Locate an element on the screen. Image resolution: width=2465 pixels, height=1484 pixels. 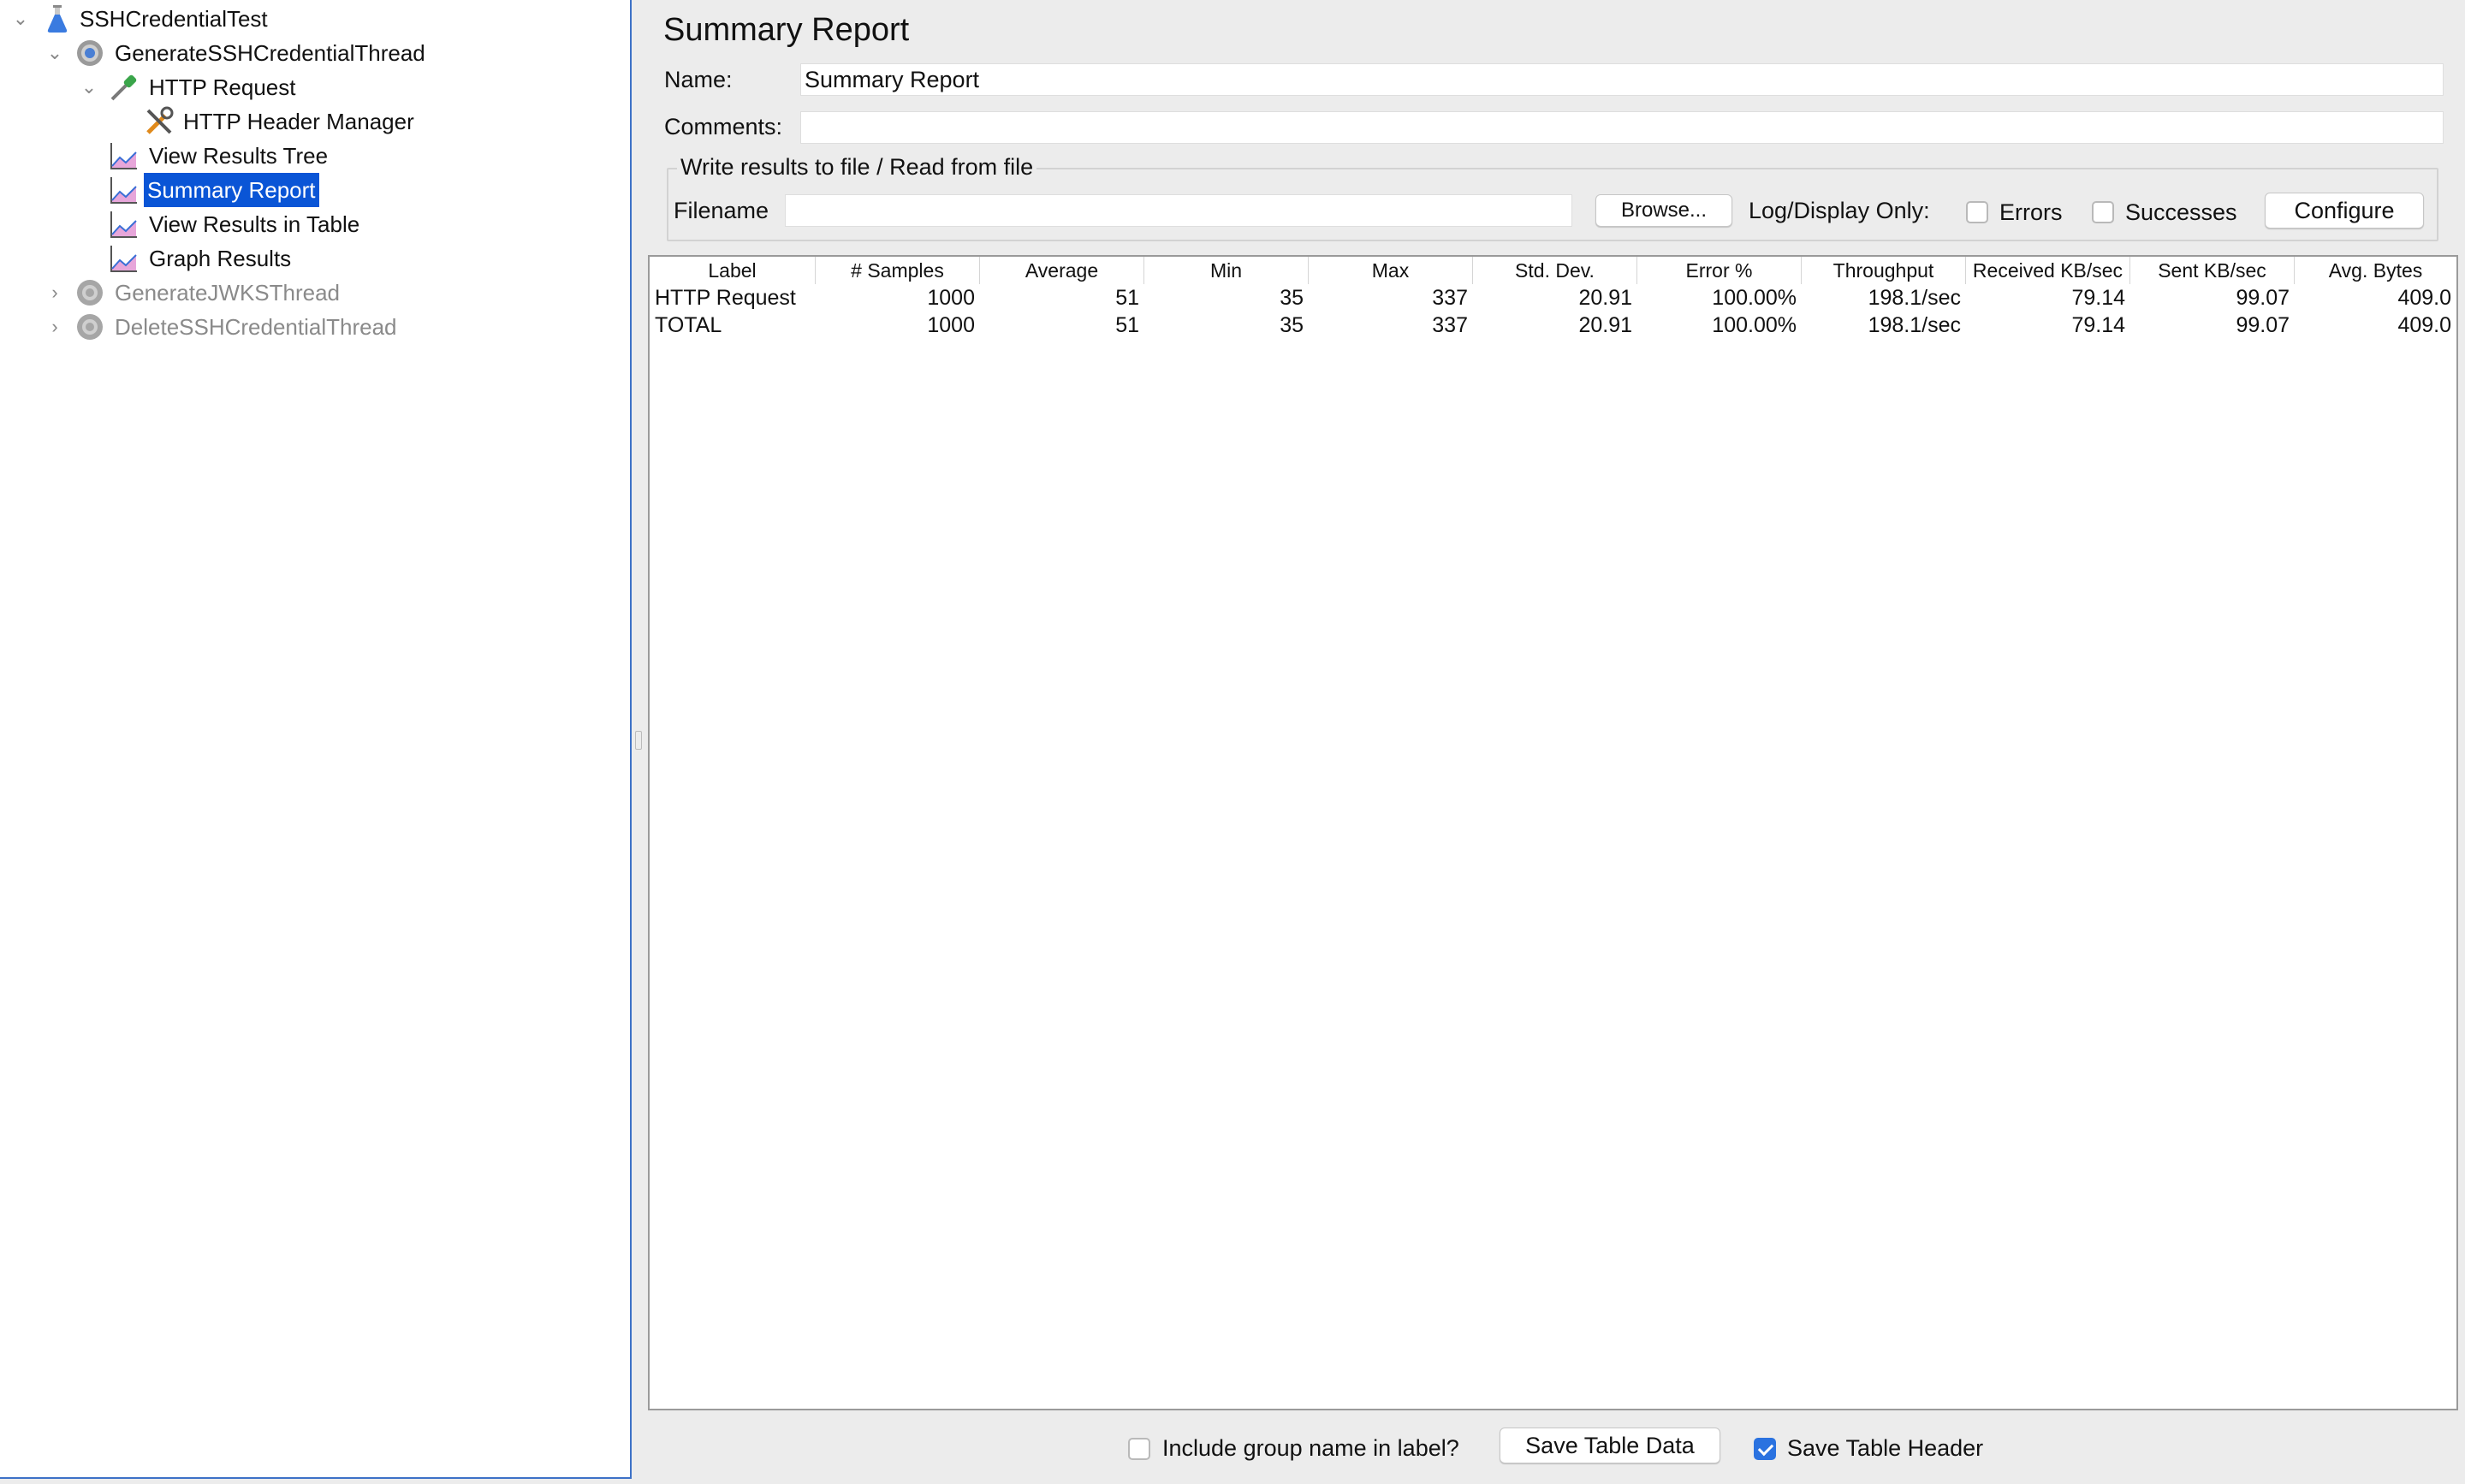
split-pane-divider is located at coordinates (638, 742).